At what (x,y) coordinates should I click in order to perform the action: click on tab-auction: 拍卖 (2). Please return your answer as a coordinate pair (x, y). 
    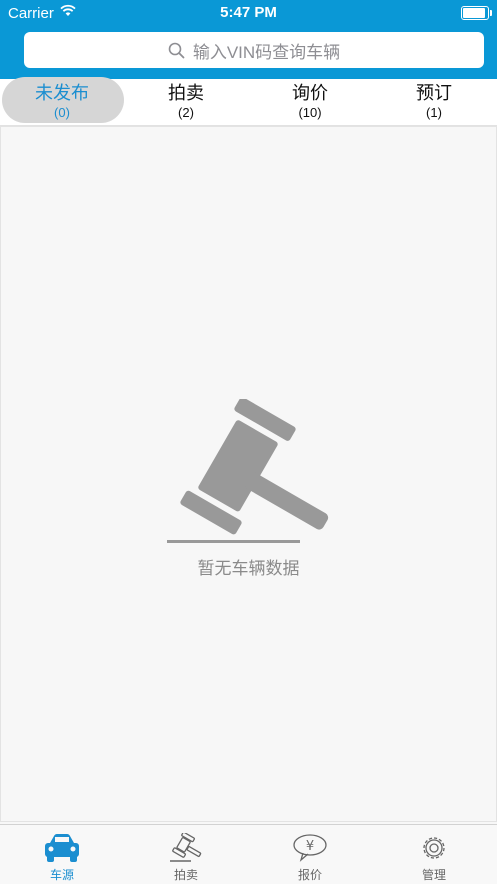
    Looking at the image, I should click on (186, 102).